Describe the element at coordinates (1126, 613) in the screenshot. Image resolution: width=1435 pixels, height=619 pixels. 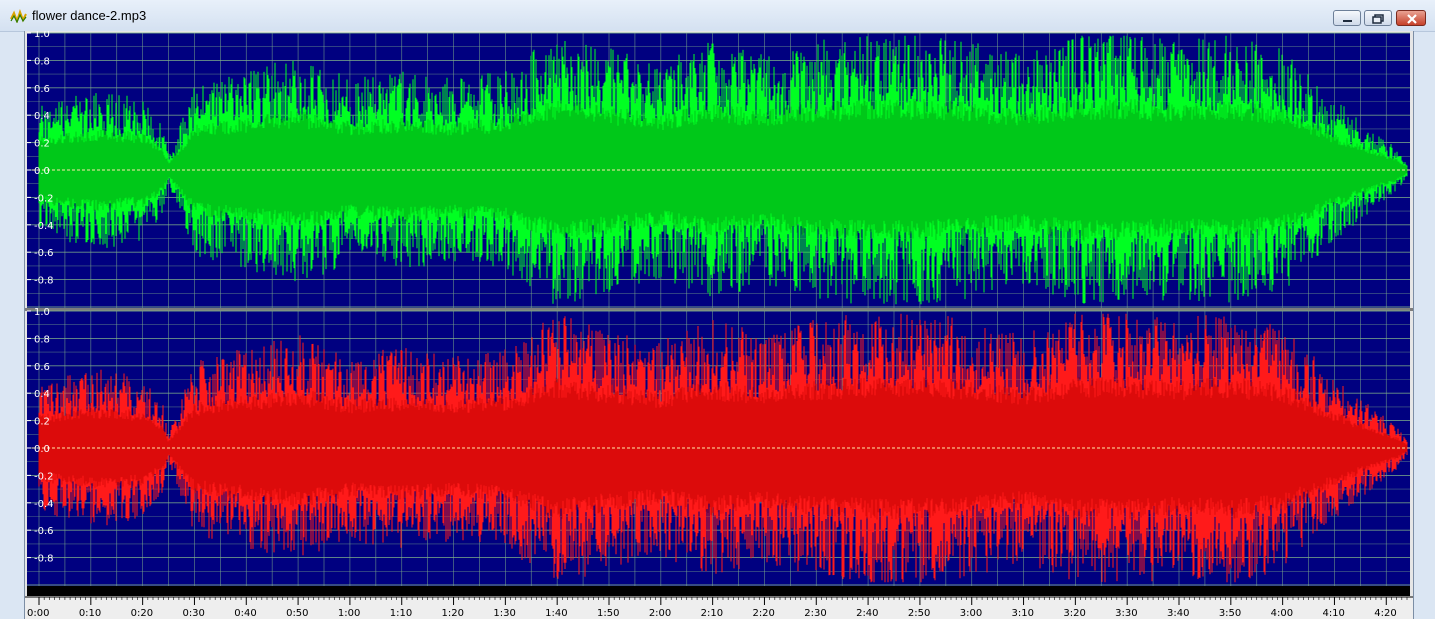
I see `timeline-label: 3:30` at that location.